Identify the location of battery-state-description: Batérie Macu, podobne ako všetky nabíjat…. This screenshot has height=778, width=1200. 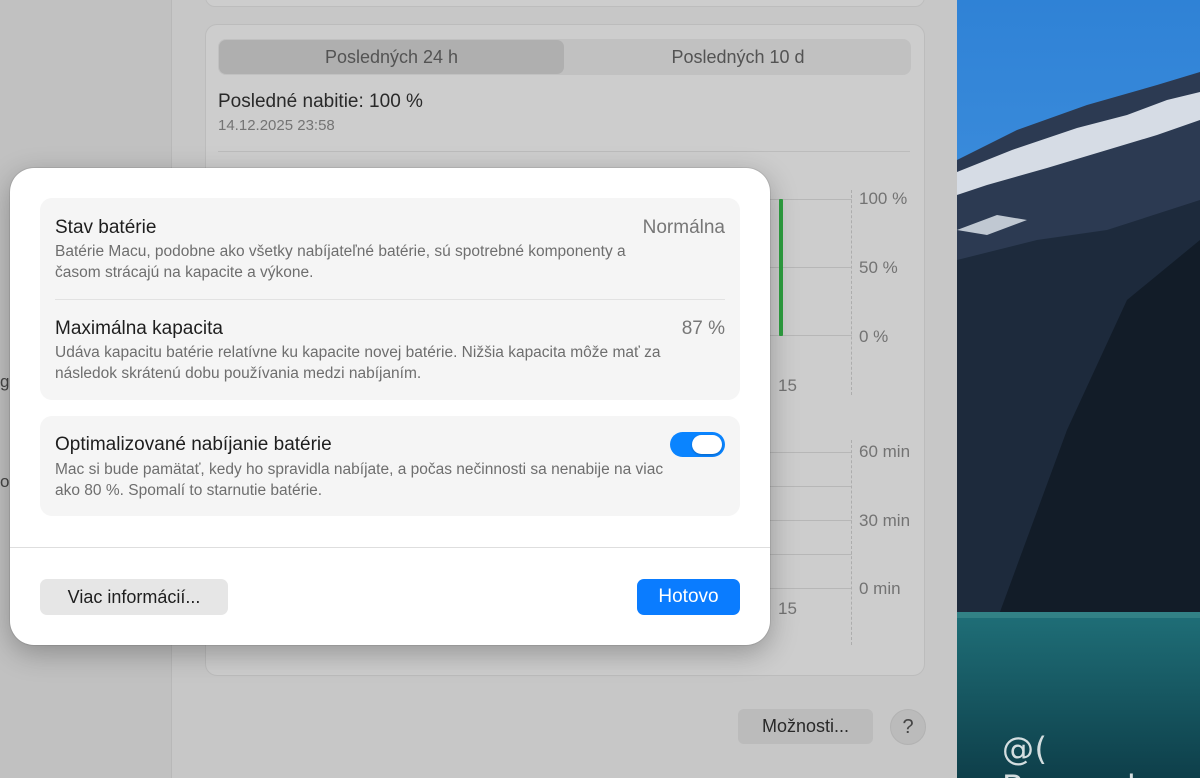
(340, 262).